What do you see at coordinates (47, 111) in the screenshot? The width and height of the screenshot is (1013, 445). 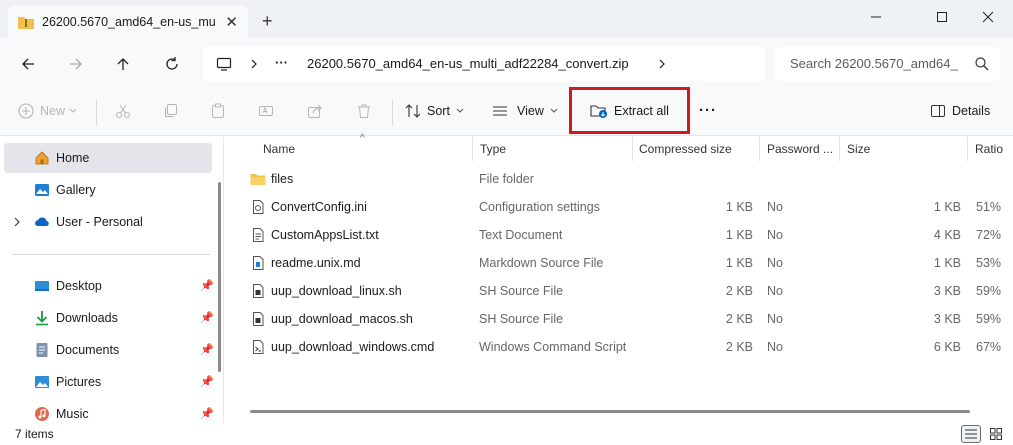 I see `new-button: New` at bounding box center [47, 111].